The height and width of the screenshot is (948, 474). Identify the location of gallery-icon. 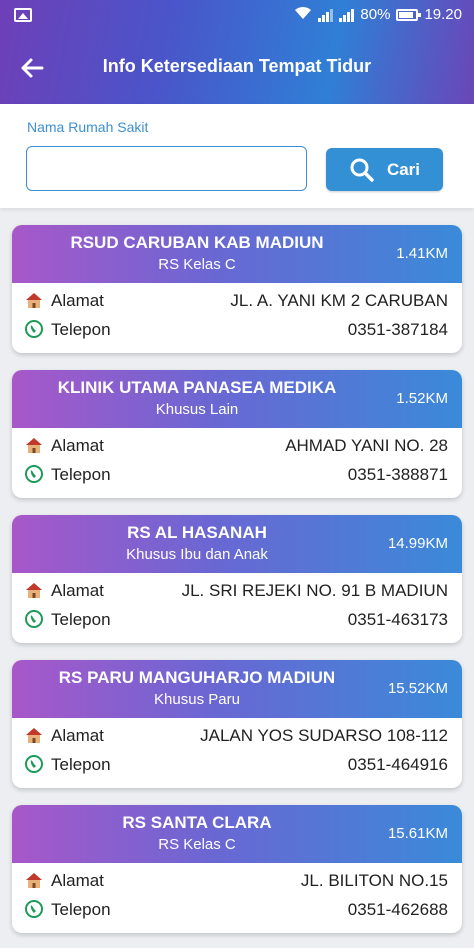
(23, 15).